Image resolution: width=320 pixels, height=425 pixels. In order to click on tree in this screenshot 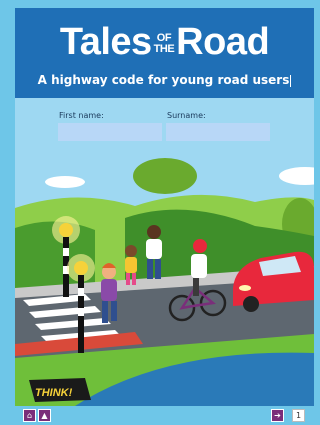, I will do `click(165, 176)`.